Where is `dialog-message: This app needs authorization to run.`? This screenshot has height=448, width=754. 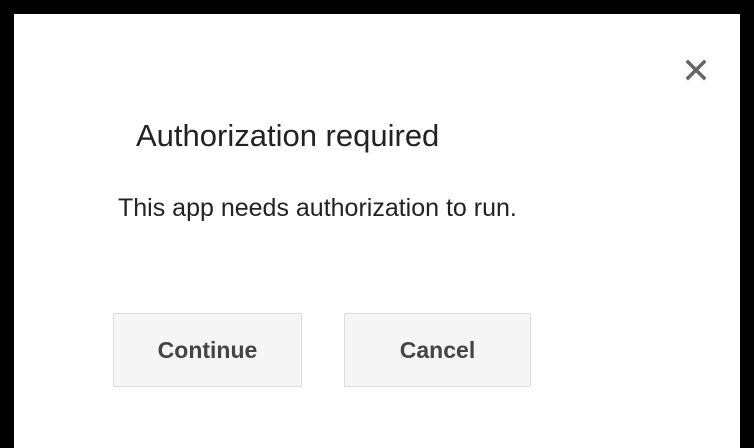 dialog-message: This app needs authorization to run. is located at coordinates (317, 208).